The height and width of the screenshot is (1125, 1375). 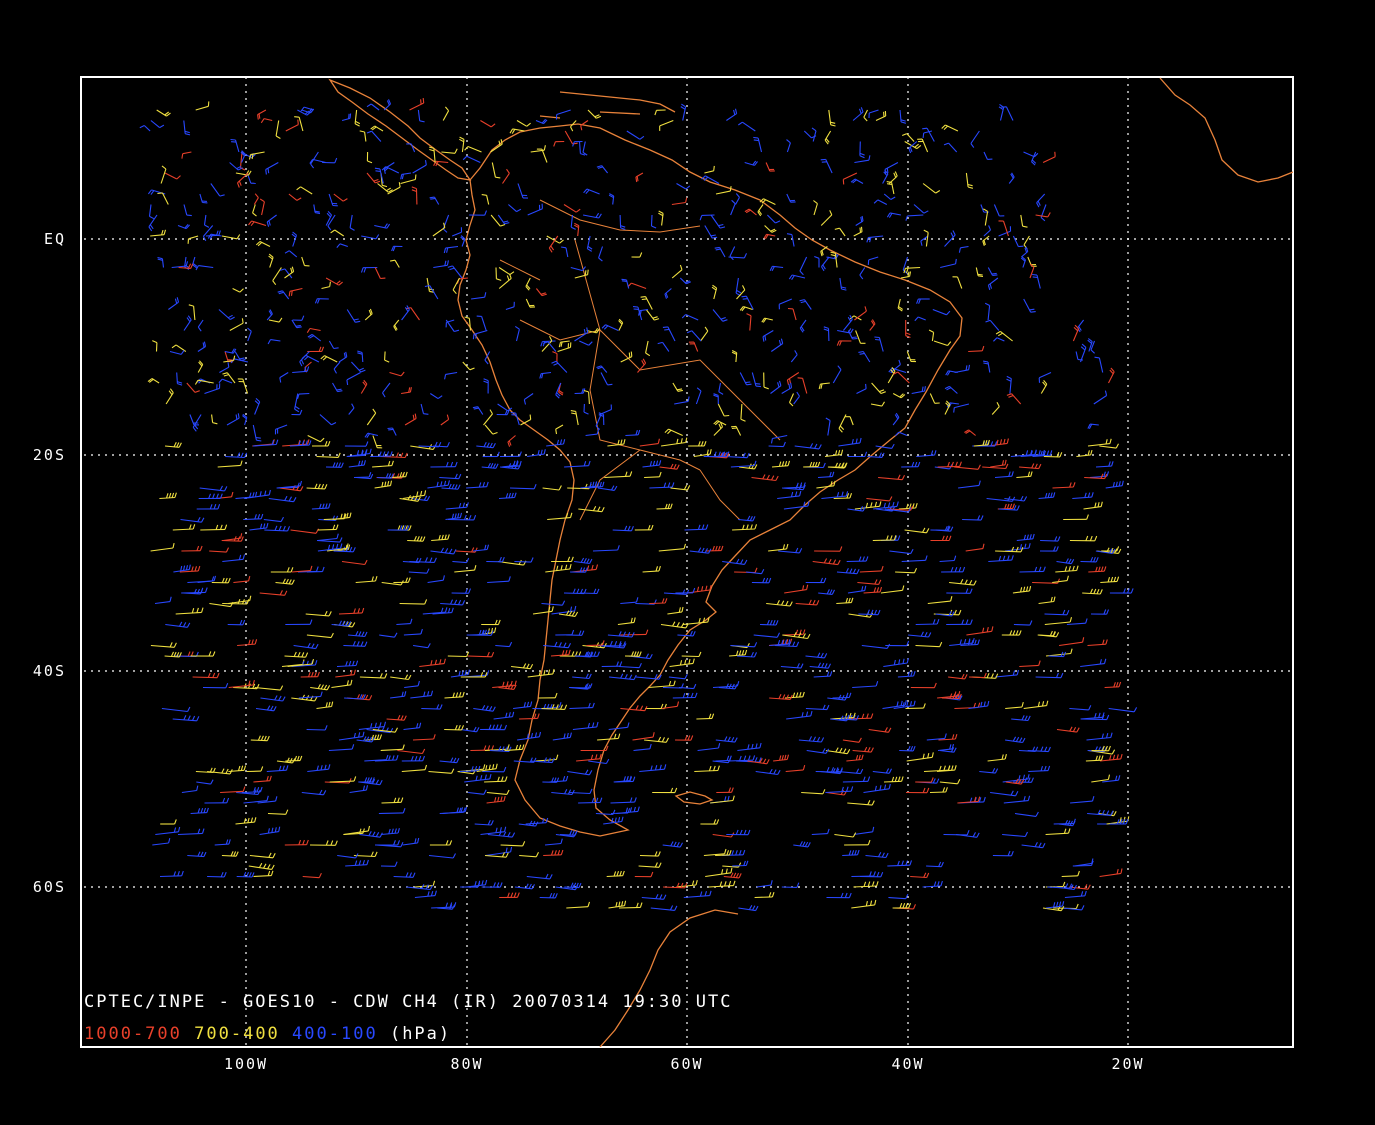 I want to click on pressure-legend: 1000-700 700-400 400-100 (hPa), so click(x=267, y=1034).